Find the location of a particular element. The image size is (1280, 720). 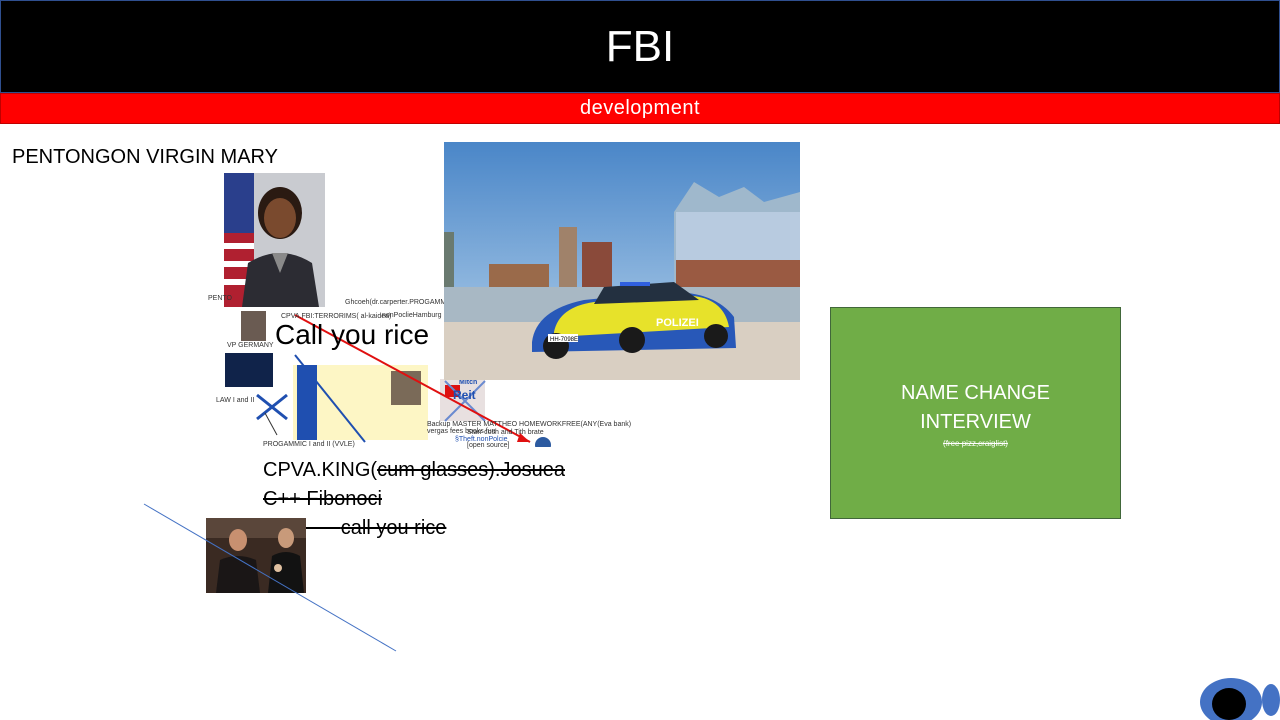

collage-label-vp: VP GERMANY is located at coordinates (250, 345).